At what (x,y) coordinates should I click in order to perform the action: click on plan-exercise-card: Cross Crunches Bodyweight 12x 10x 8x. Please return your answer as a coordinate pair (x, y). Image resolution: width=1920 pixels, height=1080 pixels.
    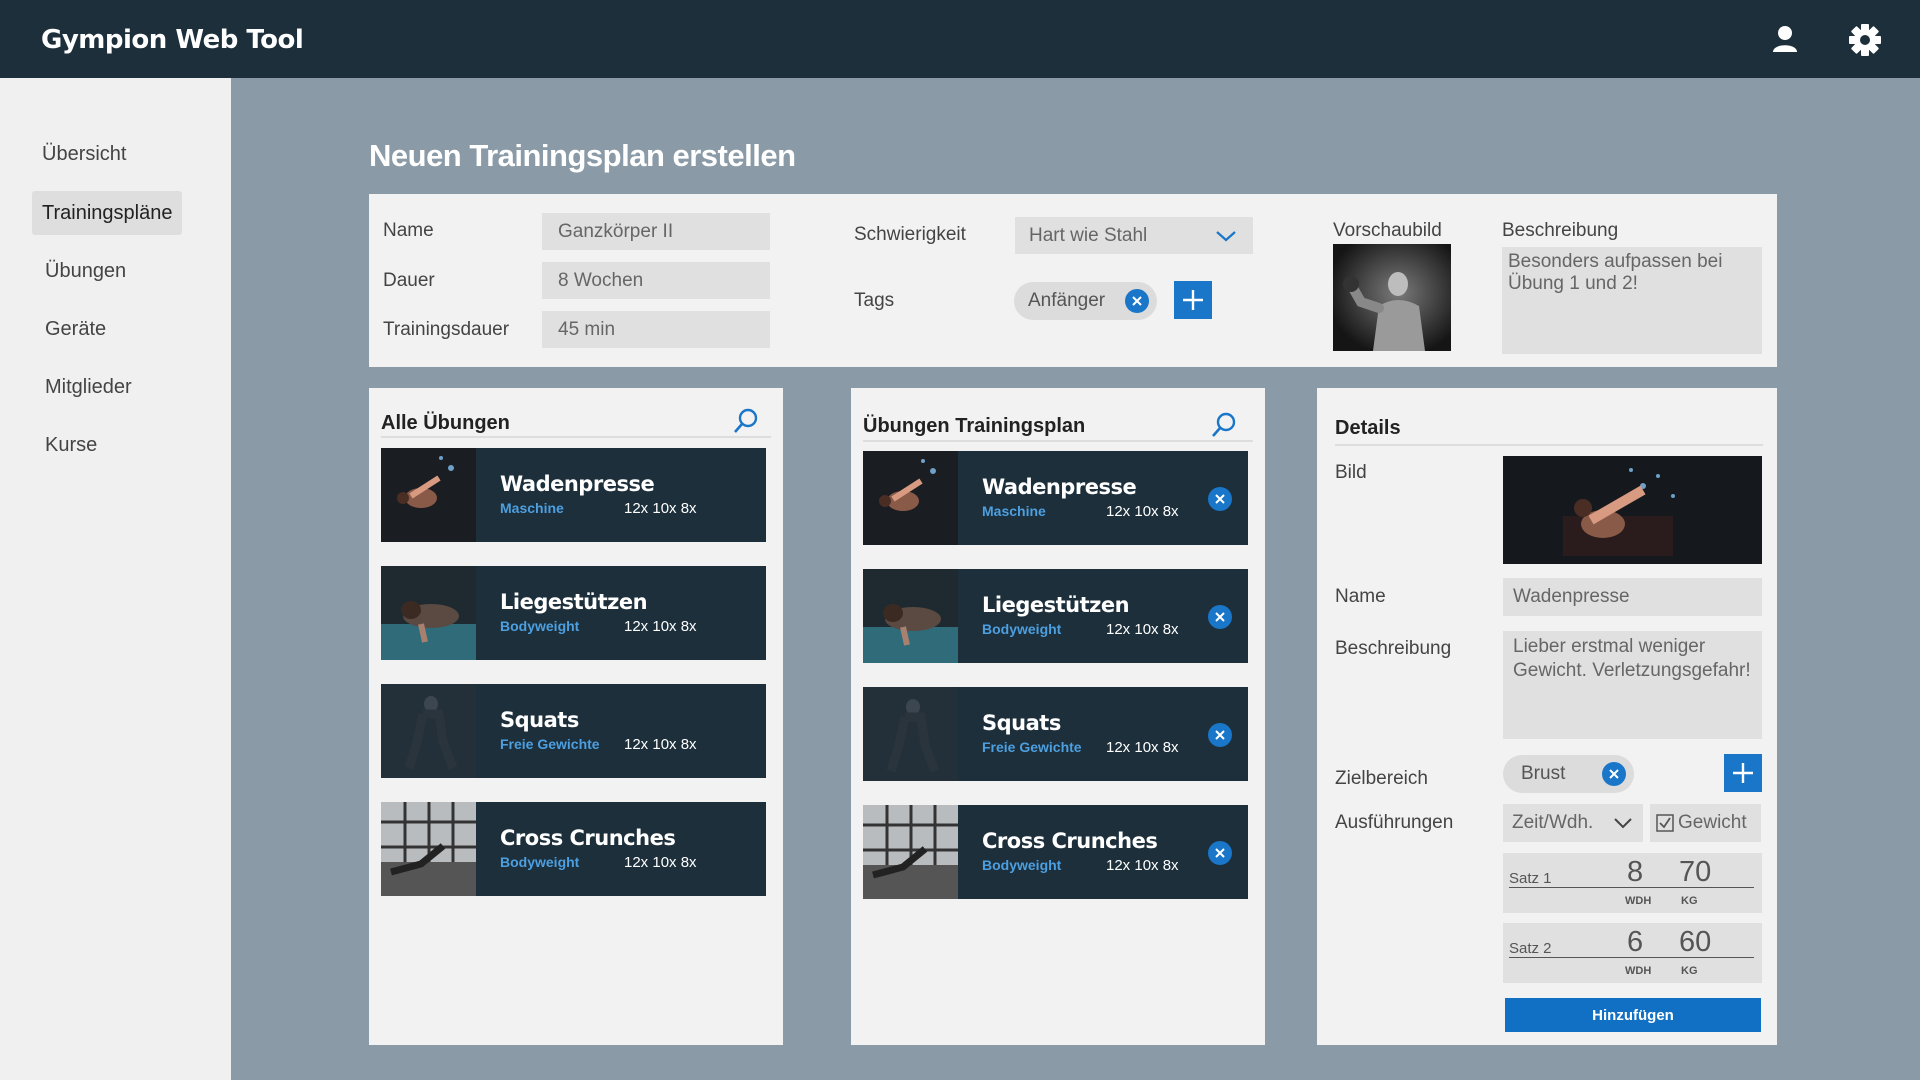
    Looking at the image, I should click on (1055, 852).